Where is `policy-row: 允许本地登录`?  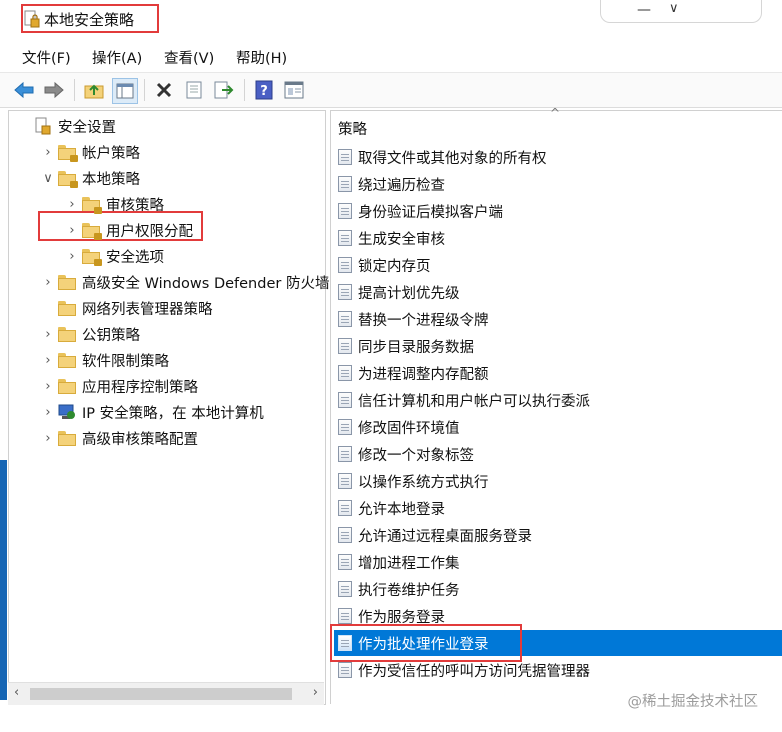 policy-row: 允许本地登录 is located at coordinates (558, 508).